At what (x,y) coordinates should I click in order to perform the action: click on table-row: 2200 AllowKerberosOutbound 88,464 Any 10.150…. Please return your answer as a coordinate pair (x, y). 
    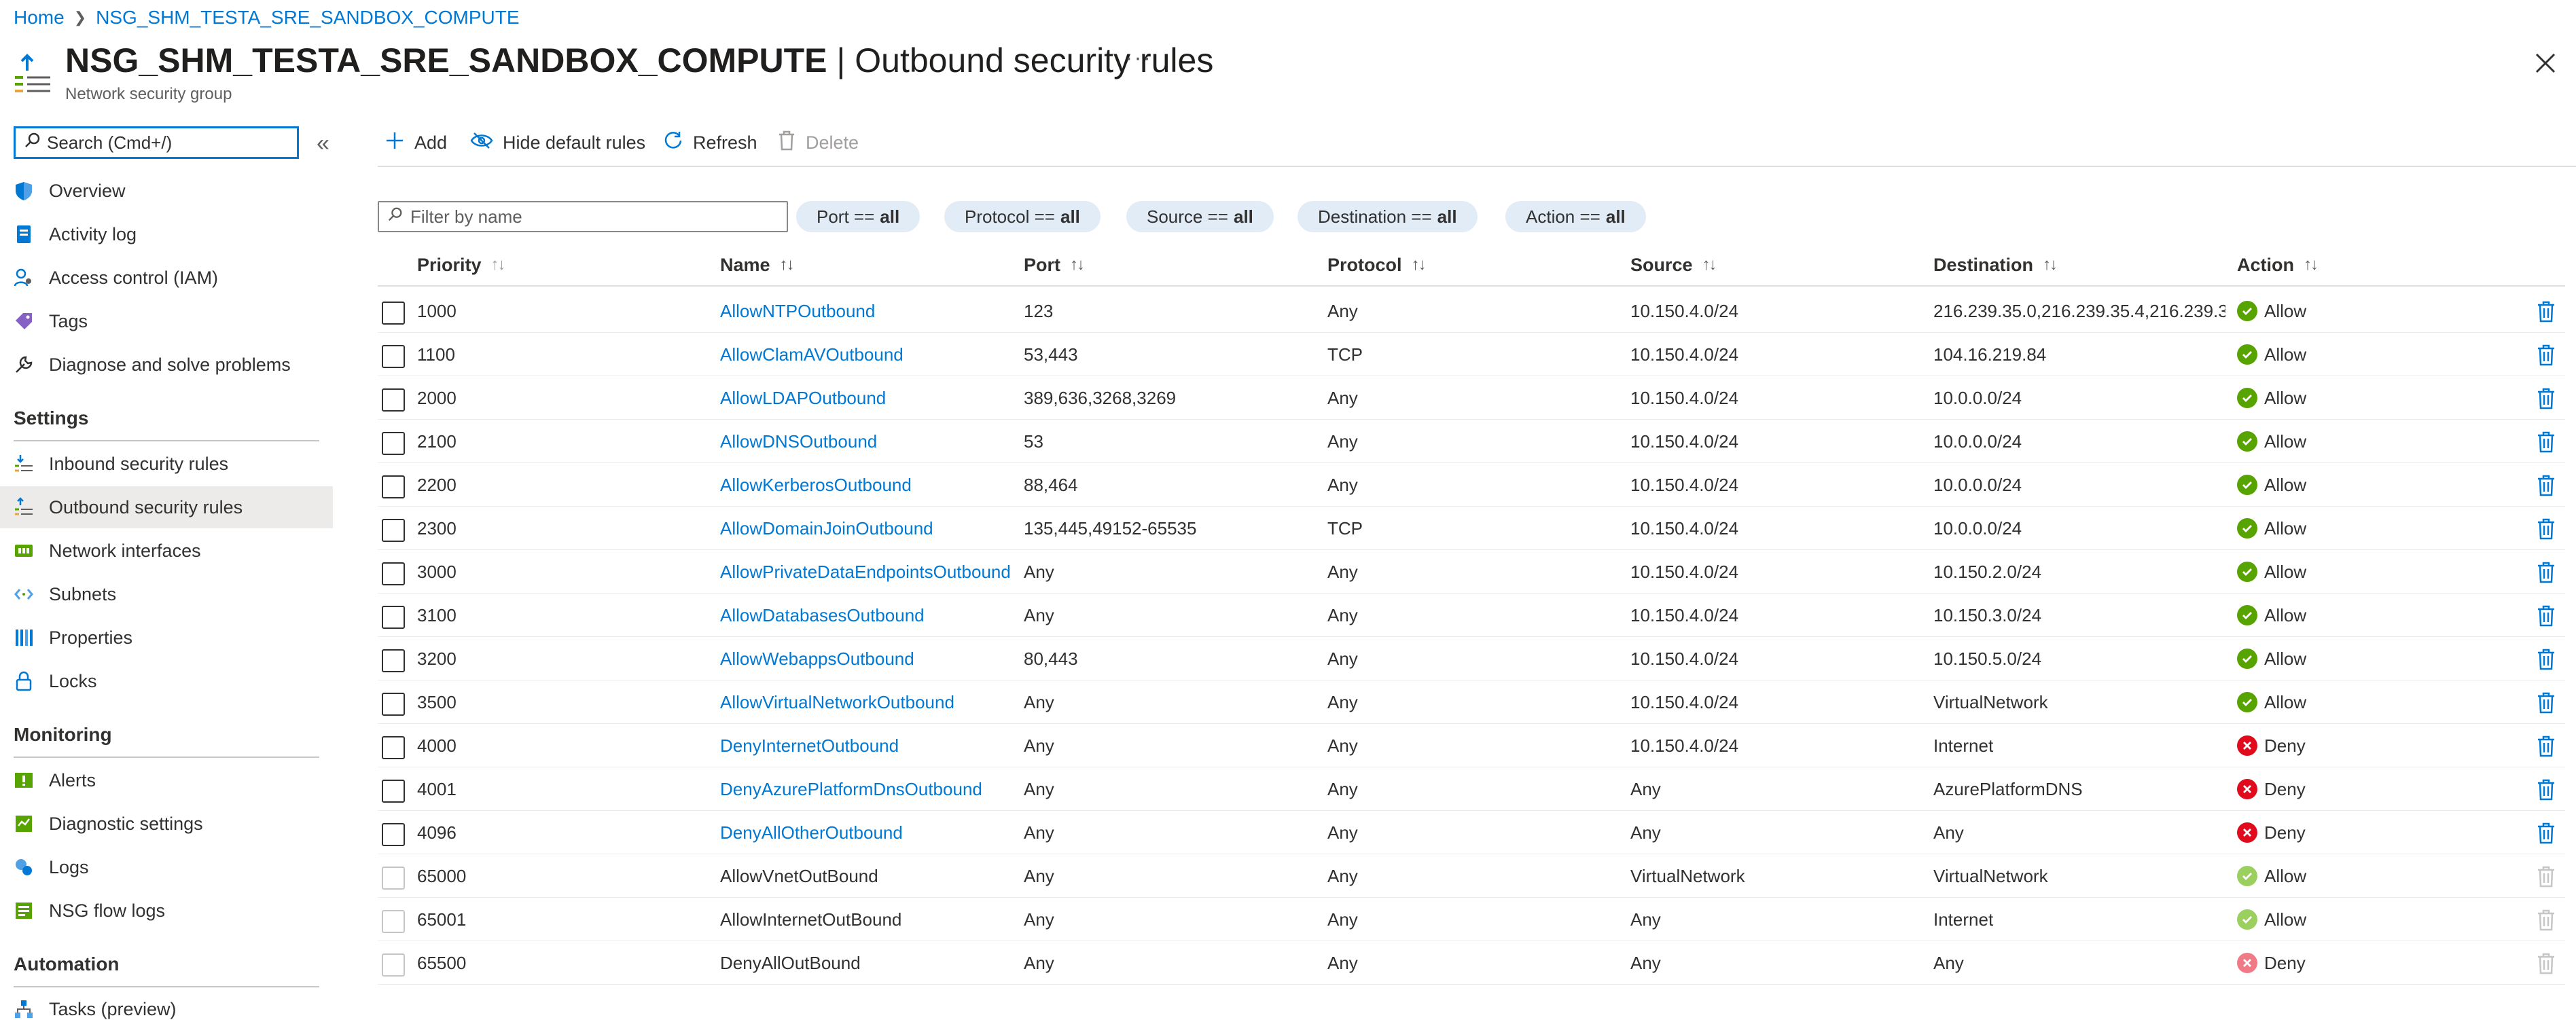
    Looking at the image, I should click on (1471, 485).